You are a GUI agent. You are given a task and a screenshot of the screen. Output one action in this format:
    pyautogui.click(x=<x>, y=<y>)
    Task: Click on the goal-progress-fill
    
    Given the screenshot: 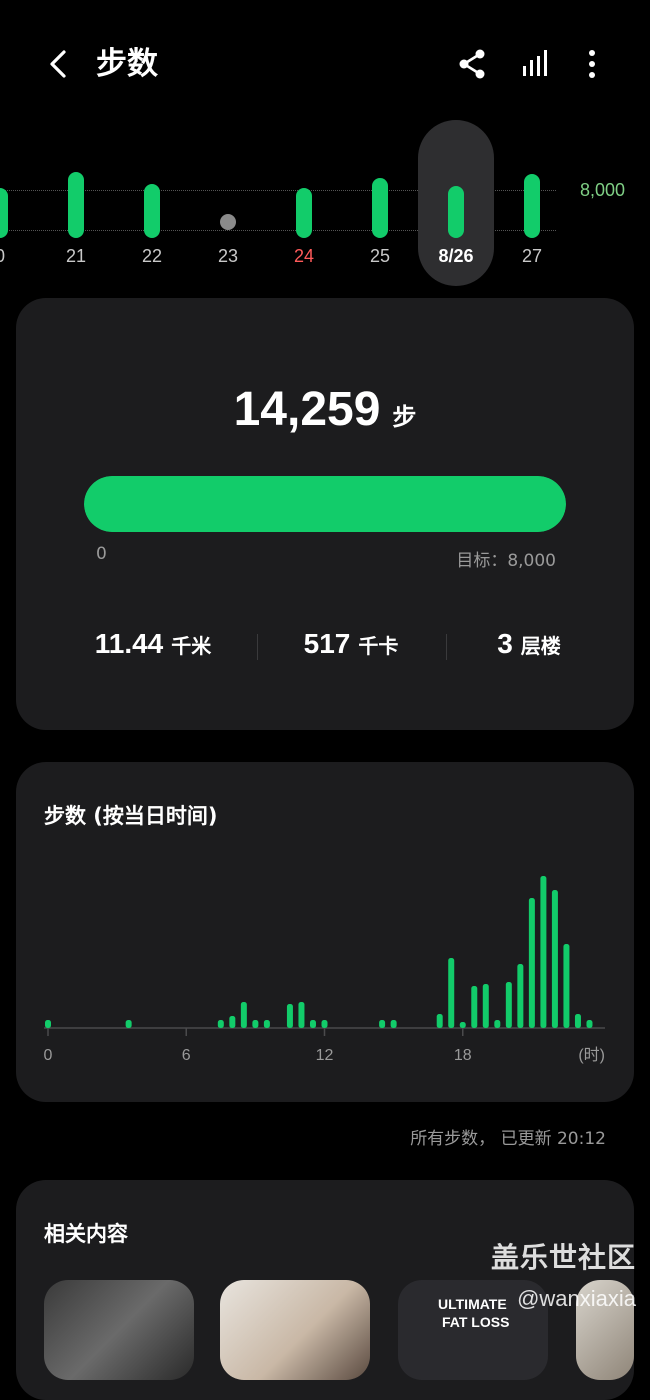 What is the action you would take?
    pyautogui.click(x=325, y=504)
    